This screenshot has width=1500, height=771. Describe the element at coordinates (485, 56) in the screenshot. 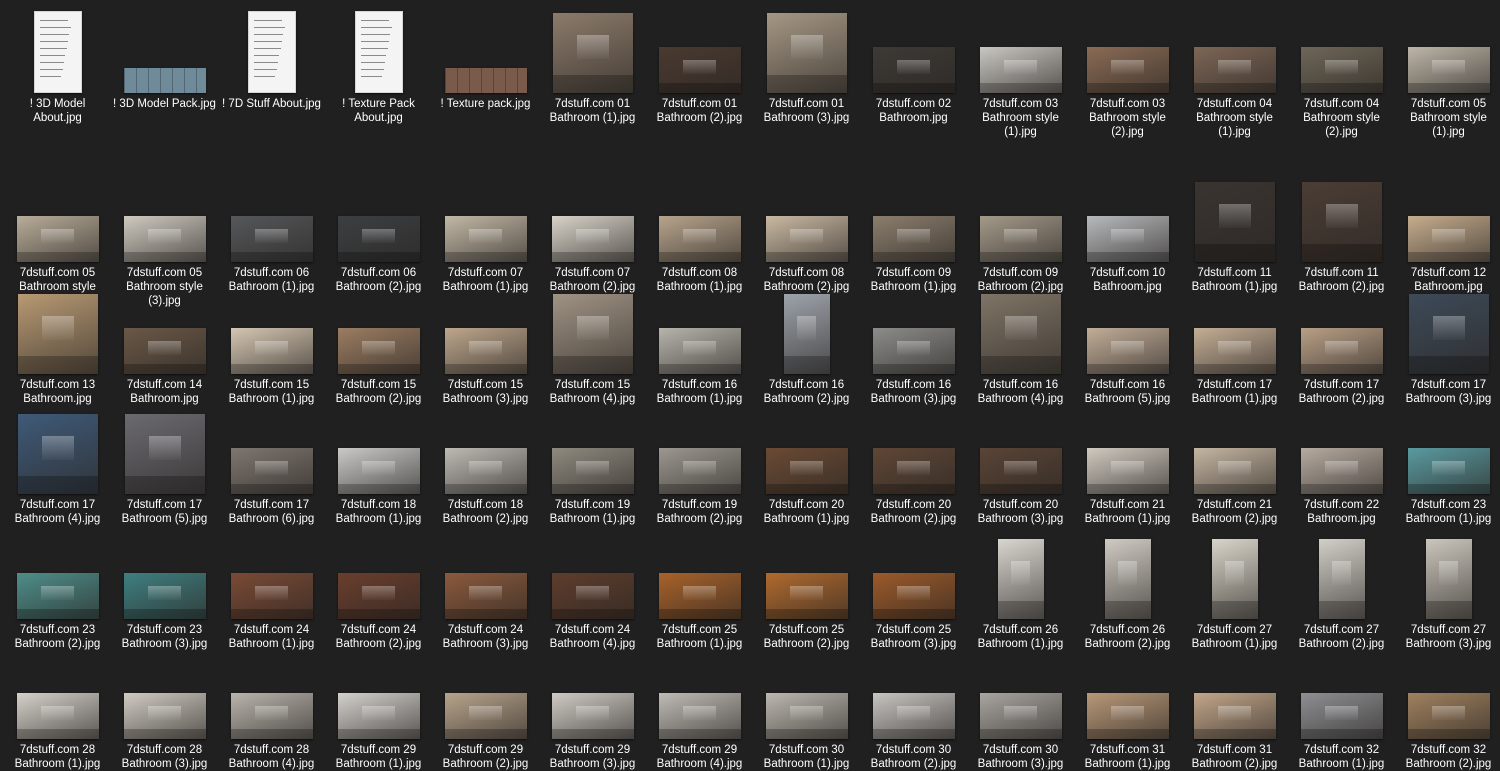

I see `file-item: ! Texture pack.jpg` at that location.